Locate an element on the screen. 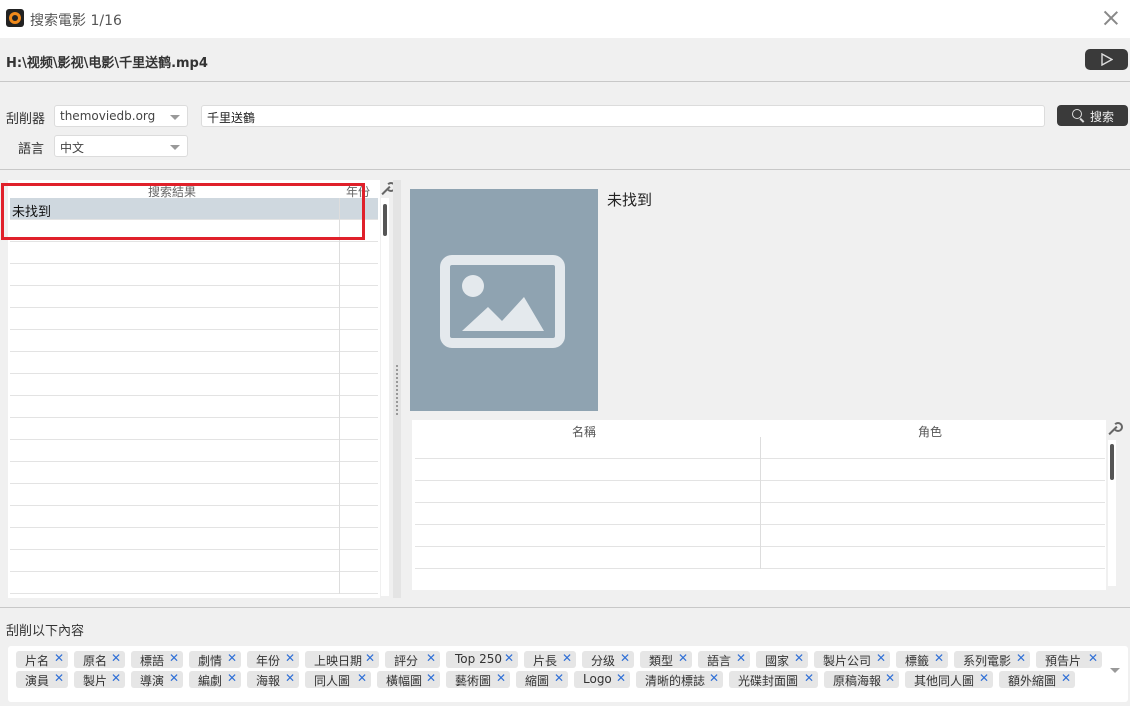  scrape-tag-label: 原名 is located at coordinates (95, 661).